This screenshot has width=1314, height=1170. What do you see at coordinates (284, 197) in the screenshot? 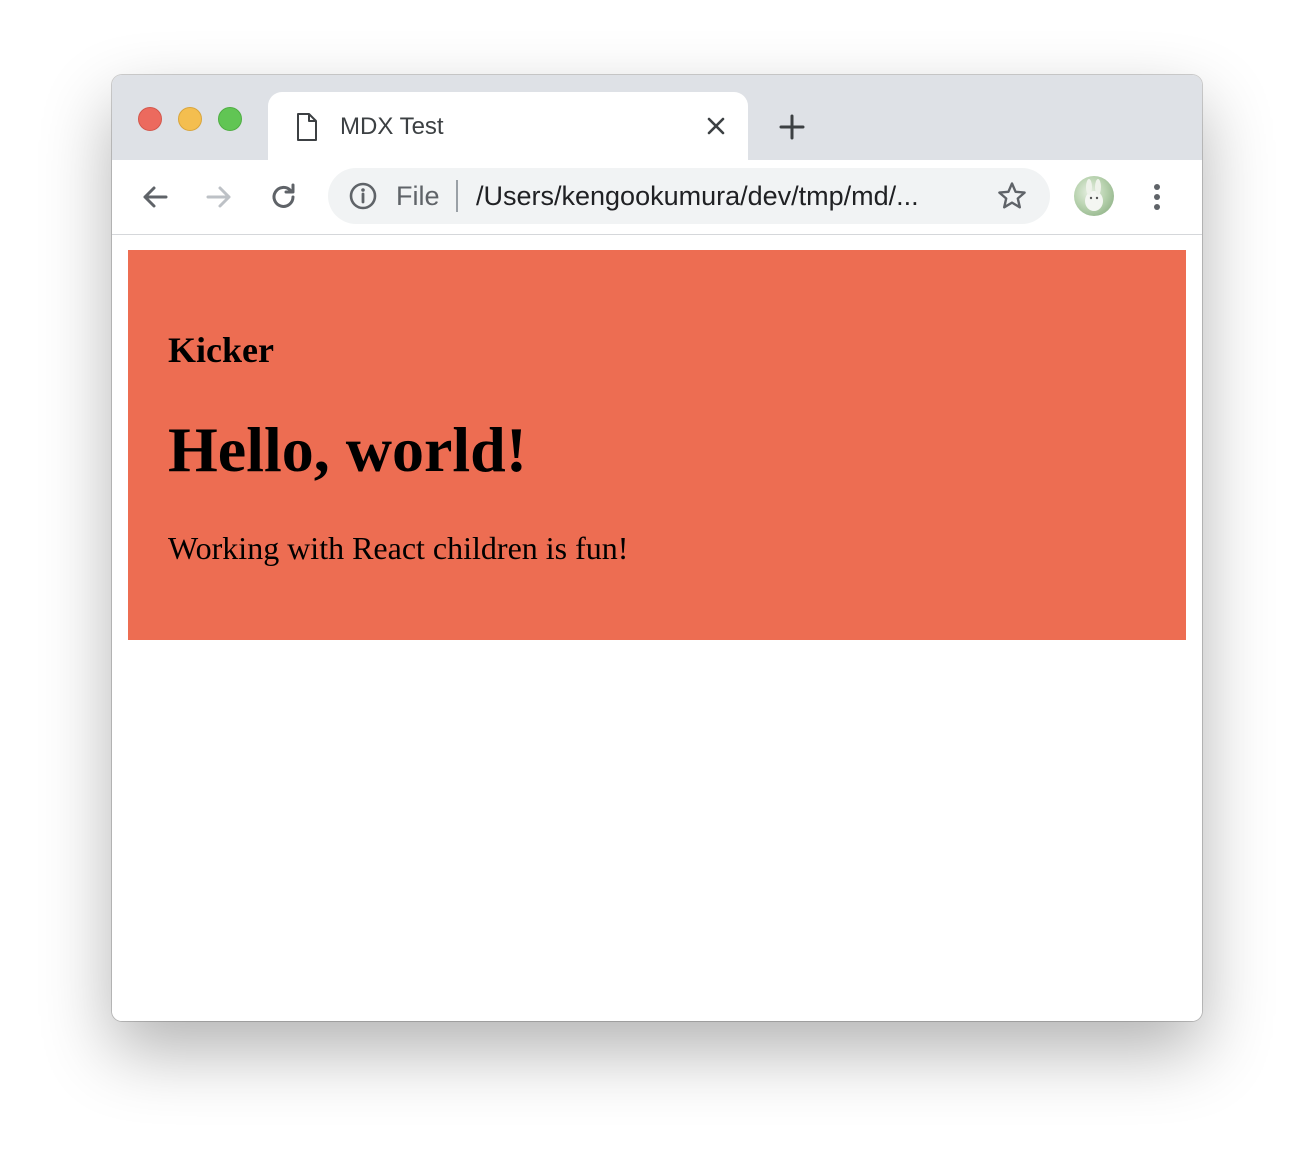
I see `reload-icon` at bounding box center [284, 197].